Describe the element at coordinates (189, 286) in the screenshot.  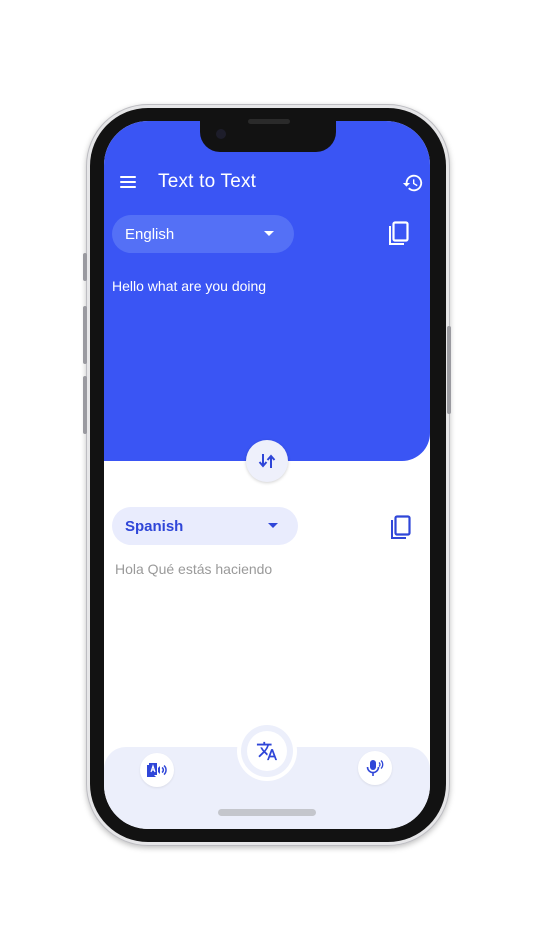
I see `source-text: Hello what are you doing` at that location.